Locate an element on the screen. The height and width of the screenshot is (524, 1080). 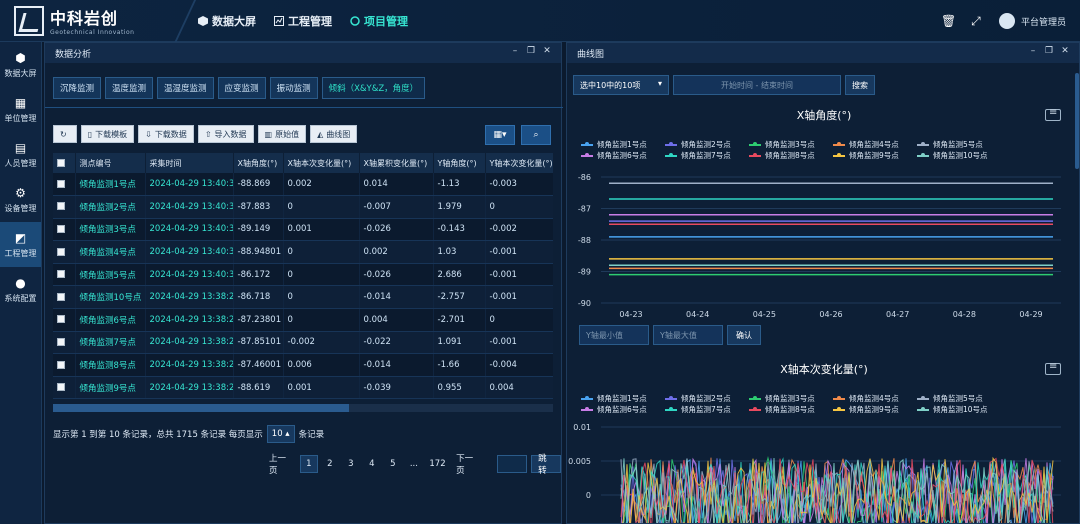
nav-item-management: 项目管理 is located at coordinates (379, 21).